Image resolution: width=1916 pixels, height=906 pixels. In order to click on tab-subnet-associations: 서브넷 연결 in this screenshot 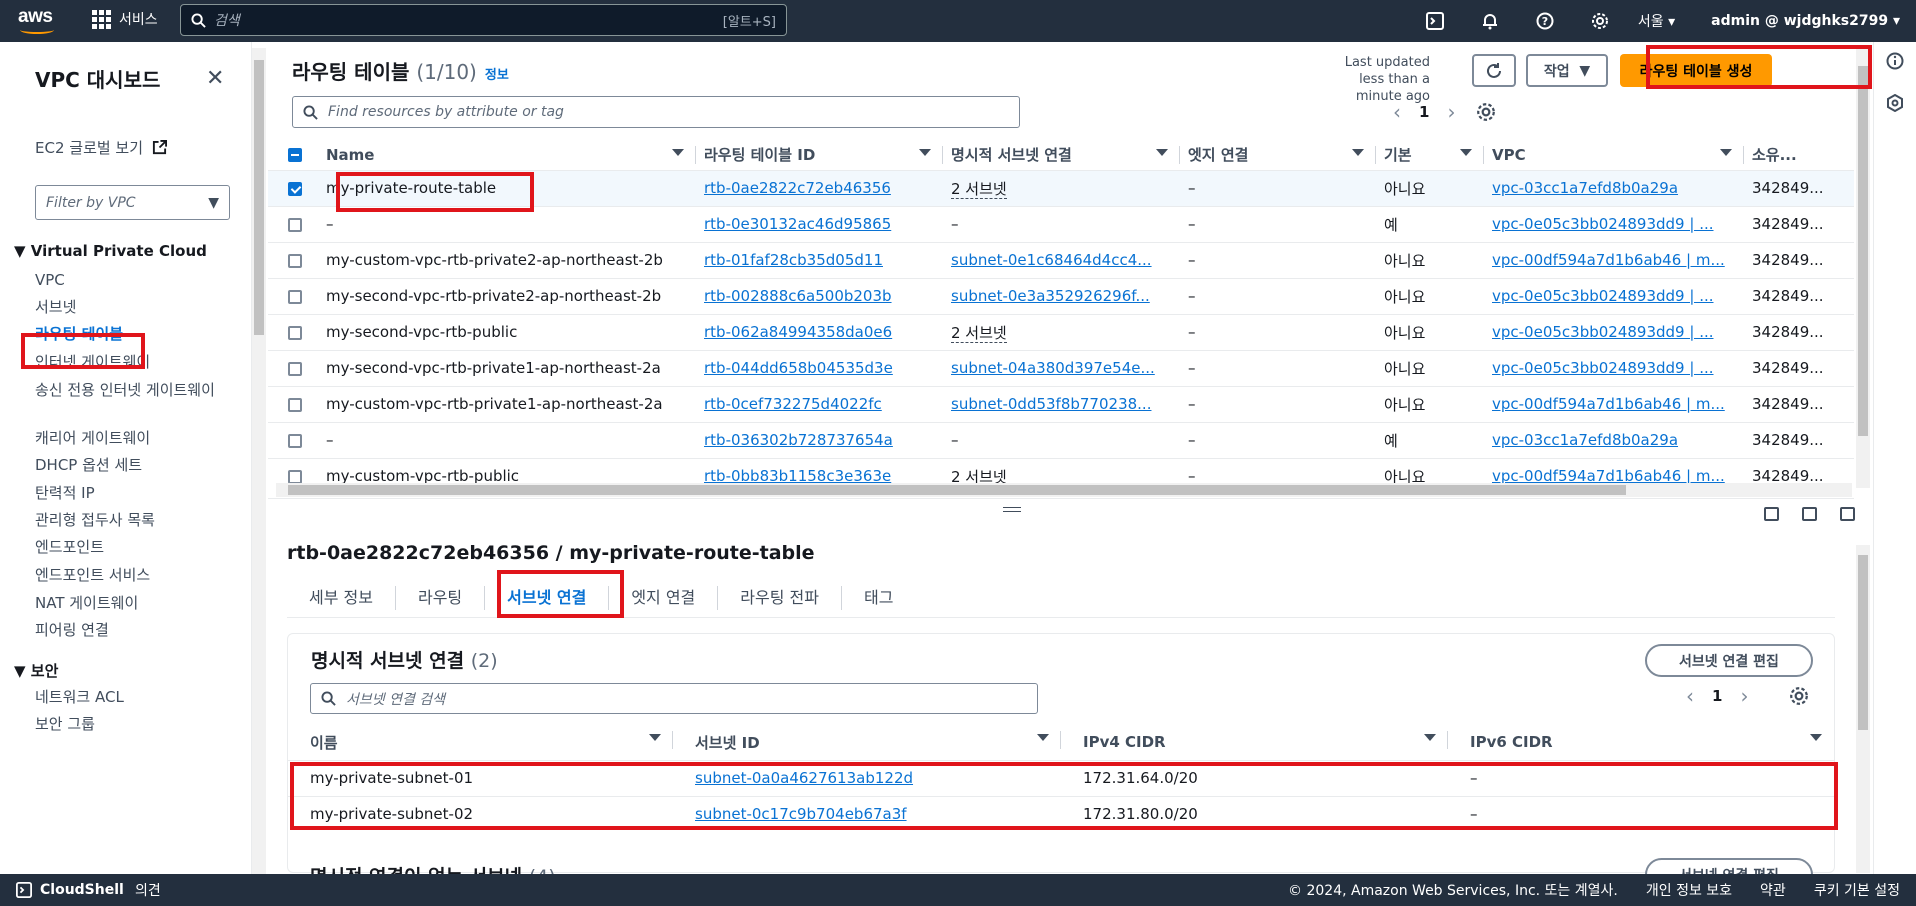, I will do `click(547, 597)`.